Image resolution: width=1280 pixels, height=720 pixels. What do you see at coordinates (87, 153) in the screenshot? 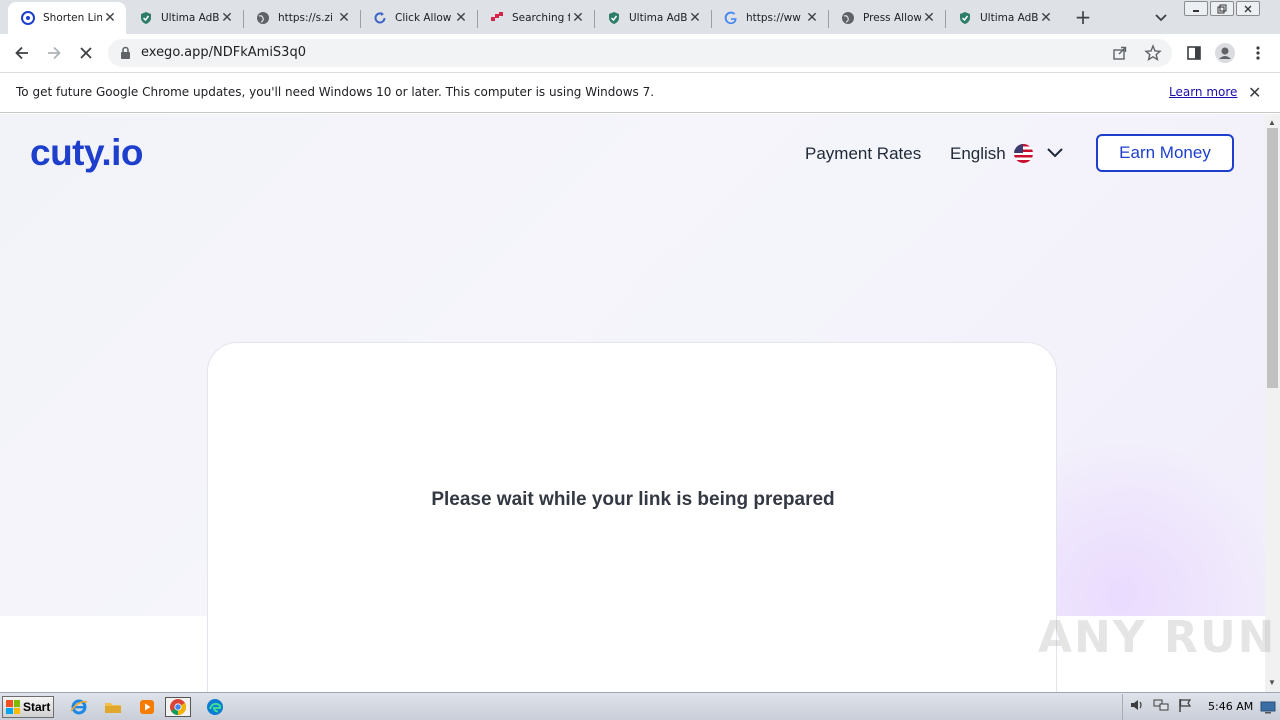
I see `cuty-logo: cuty.io` at bounding box center [87, 153].